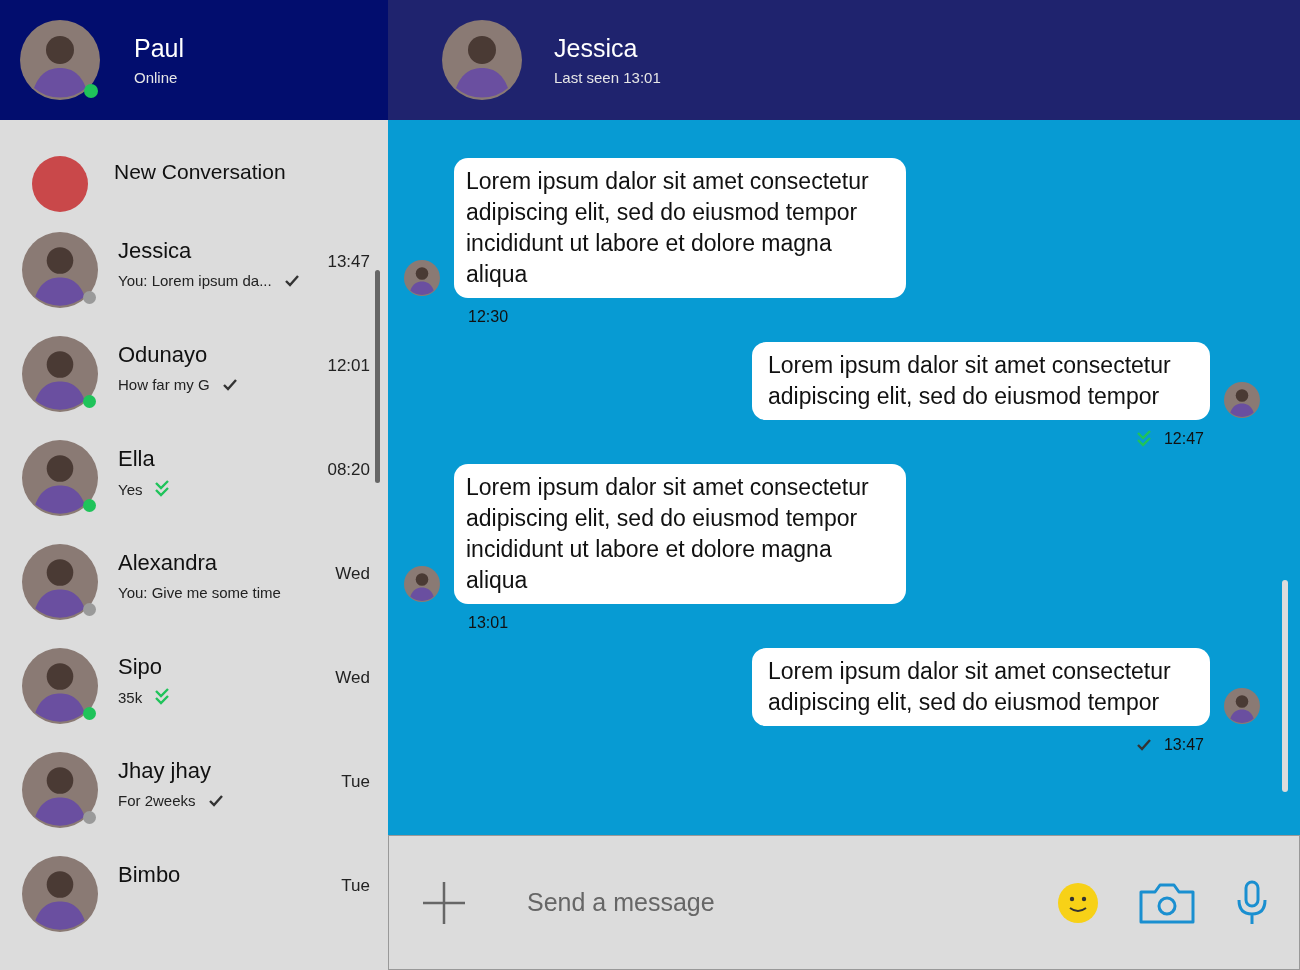 The width and height of the screenshot is (1300, 970). I want to click on emoji-icon, so click(1078, 902).